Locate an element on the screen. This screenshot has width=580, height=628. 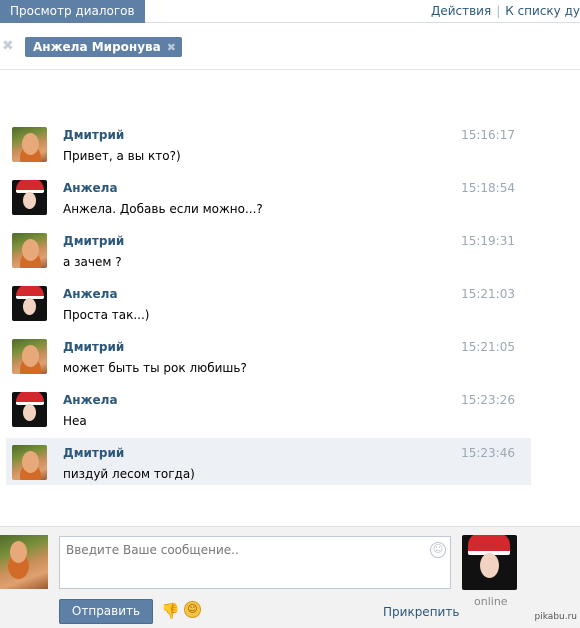
thumbs-down-icon: 👎 is located at coordinates (170, 611).